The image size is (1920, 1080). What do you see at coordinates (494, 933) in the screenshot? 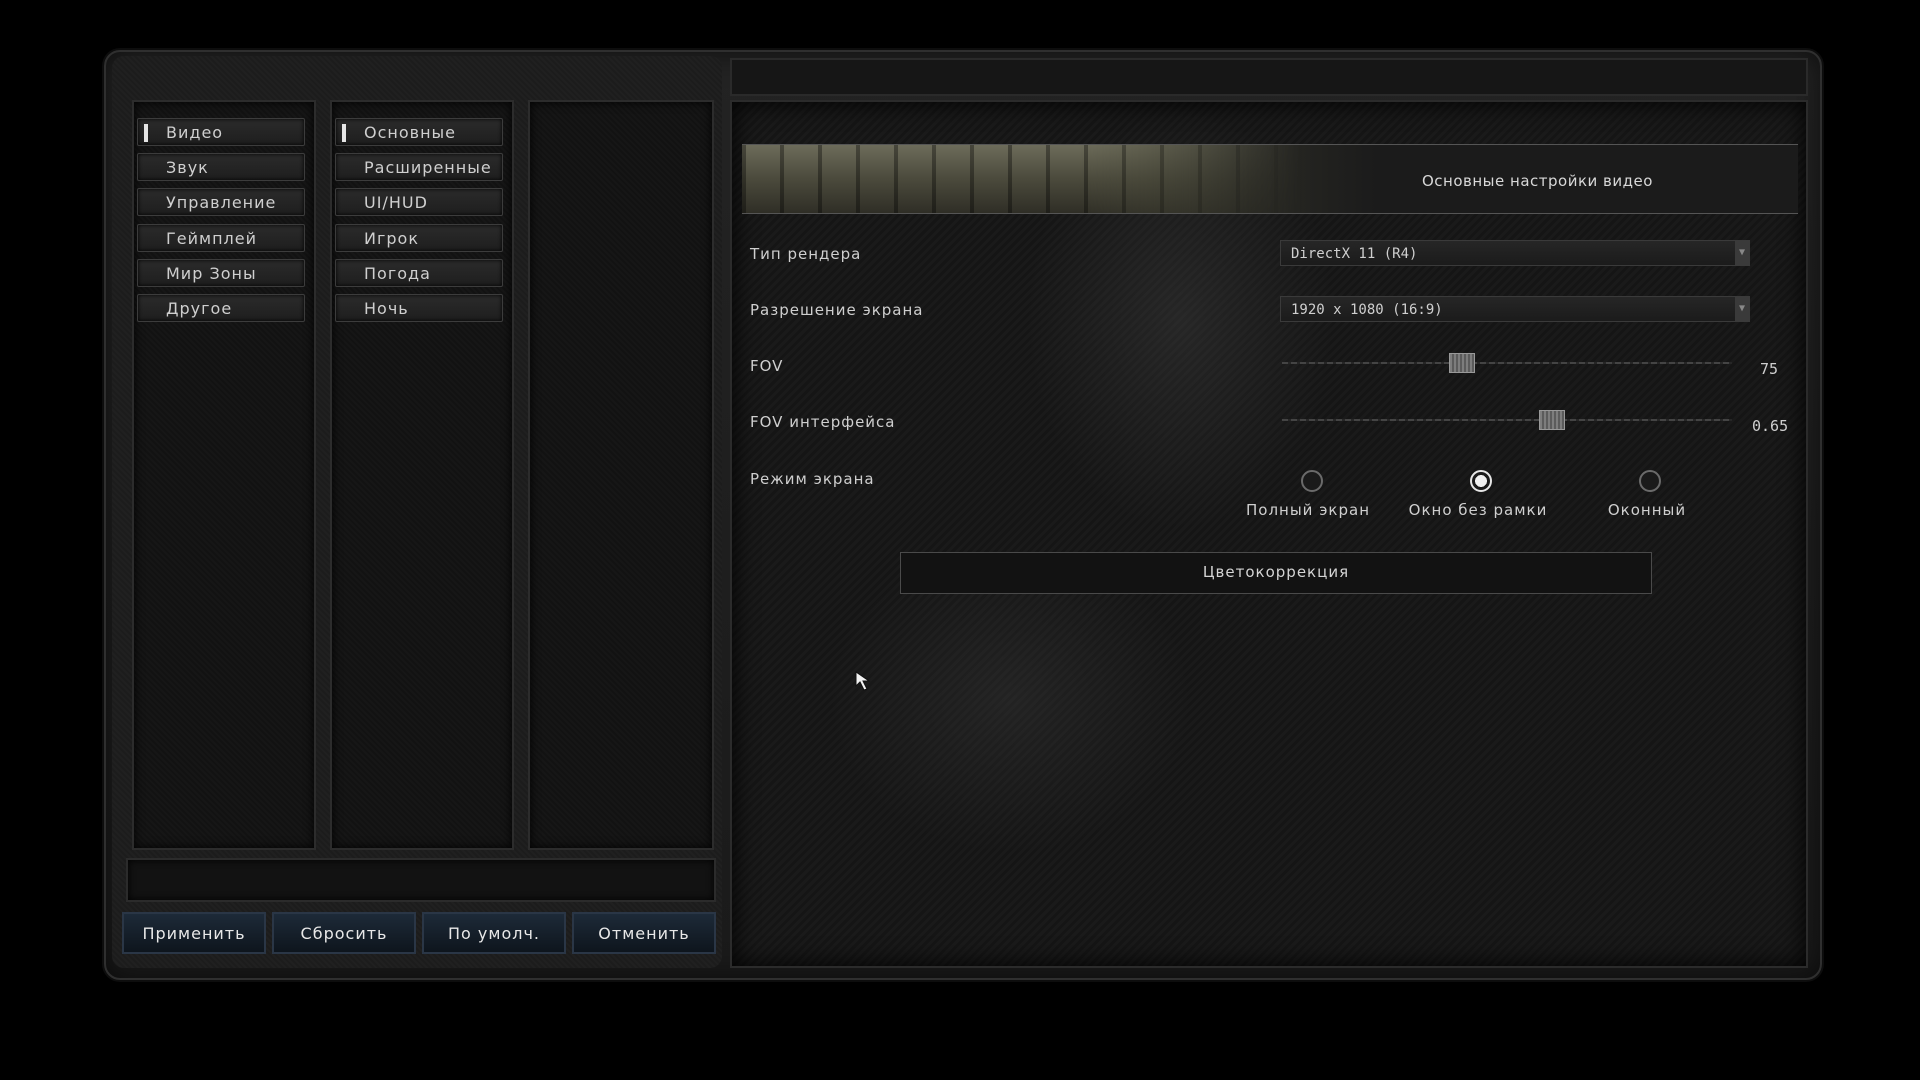
I see `default-button: По умолч.` at bounding box center [494, 933].